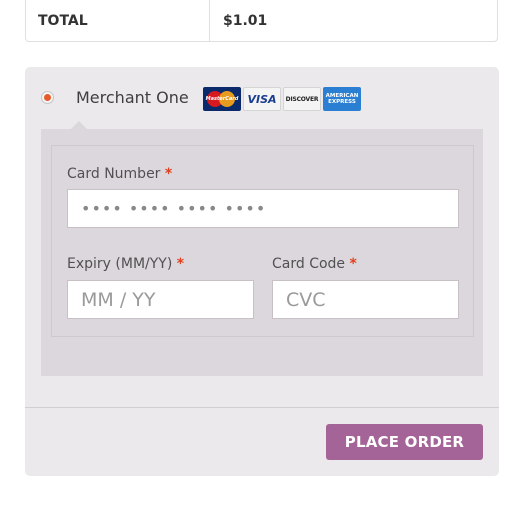 The width and height of the screenshot is (525, 509). What do you see at coordinates (160, 299) in the screenshot?
I see `expiry-input: MM / YY` at bounding box center [160, 299].